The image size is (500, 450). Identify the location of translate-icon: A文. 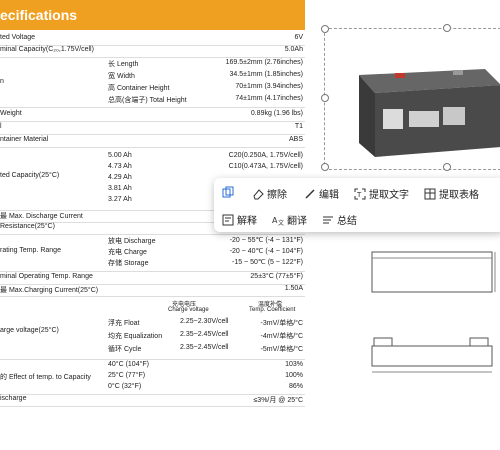
(278, 221).